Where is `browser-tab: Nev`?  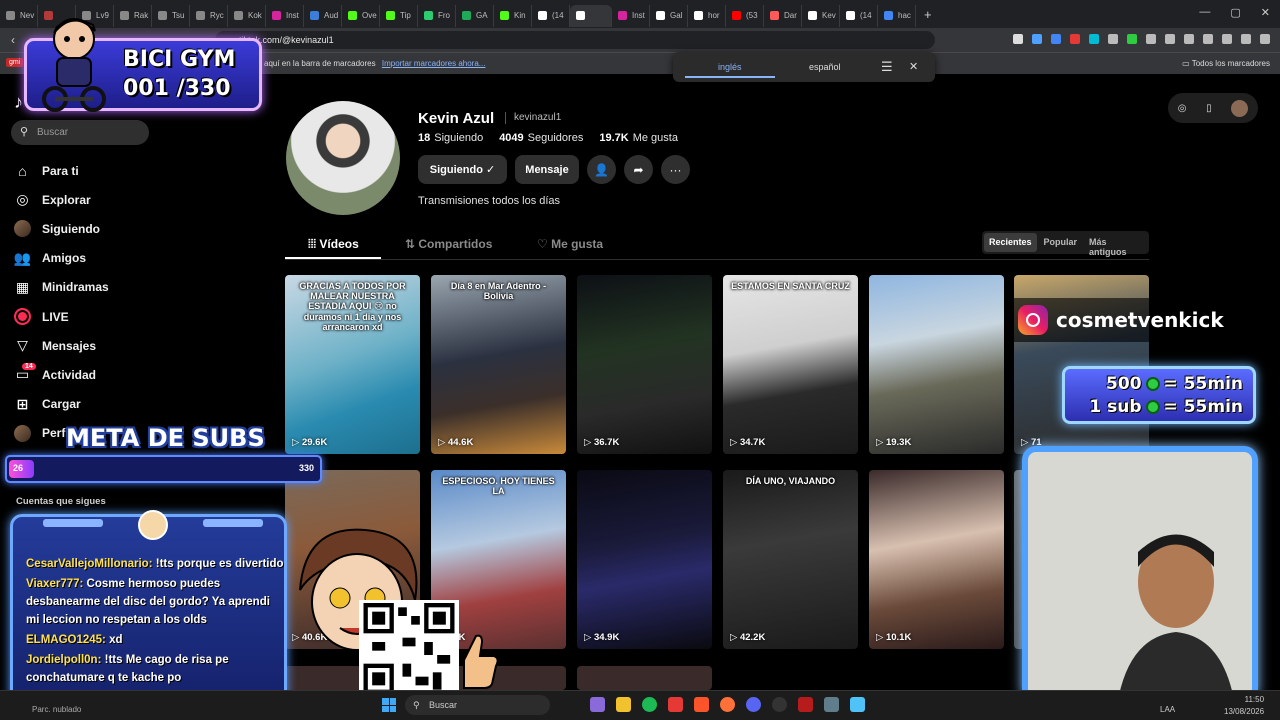 browser-tab: Nev is located at coordinates (19, 15).